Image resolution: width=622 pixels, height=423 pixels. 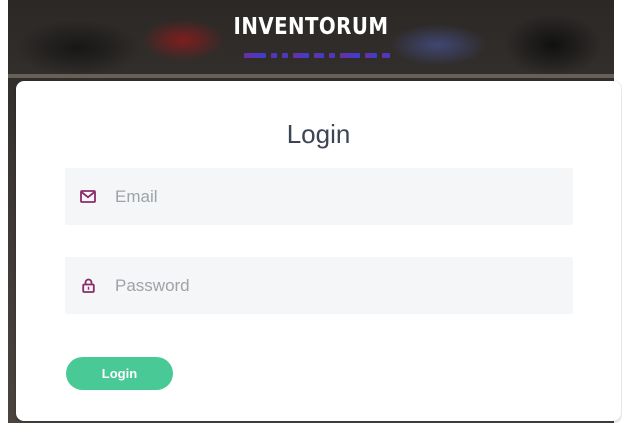 I want to click on password-field-container, so click(x=319, y=285).